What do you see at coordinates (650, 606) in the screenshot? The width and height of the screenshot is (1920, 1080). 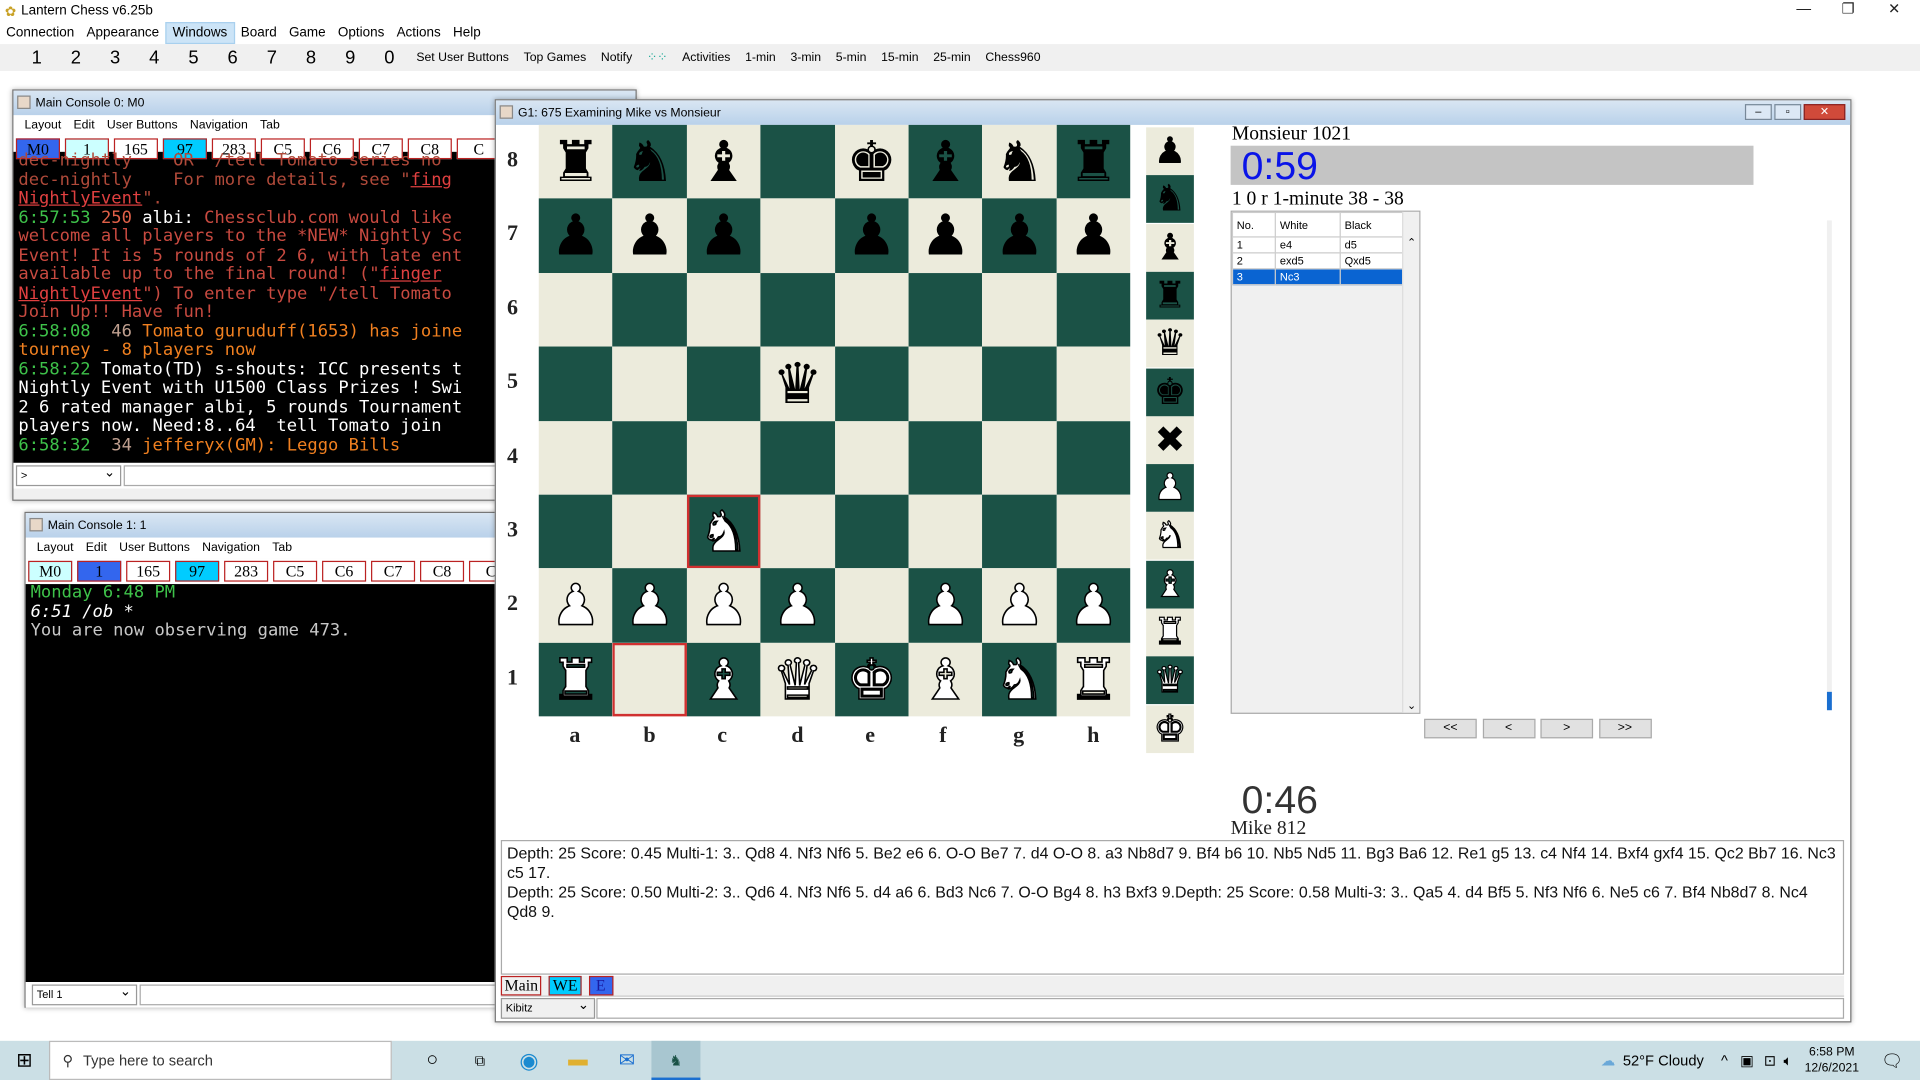 I see `white-piece-icon: ♟` at bounding box center [650, 606].